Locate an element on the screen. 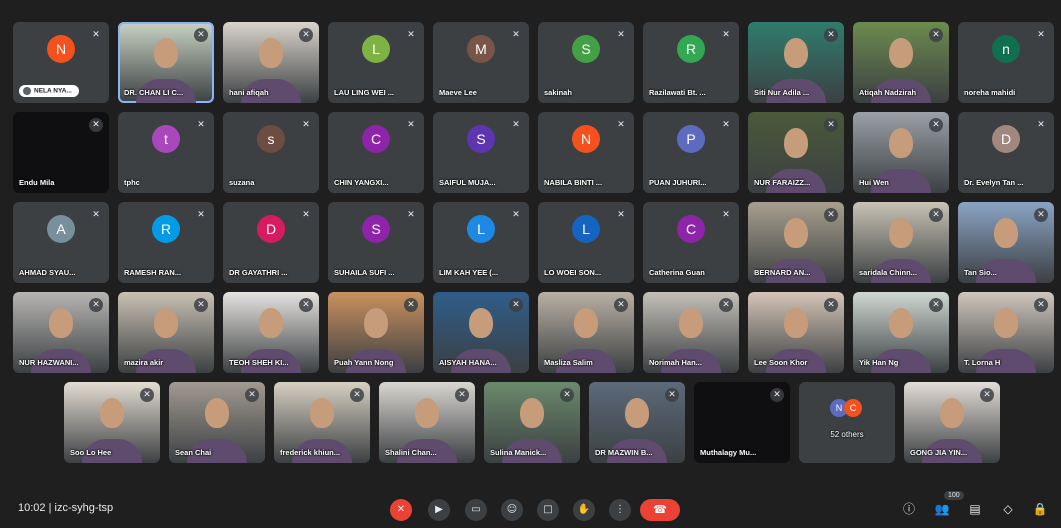  participant-tile: ✕ Puah Yann Nong is located at coordinates (376, 332).